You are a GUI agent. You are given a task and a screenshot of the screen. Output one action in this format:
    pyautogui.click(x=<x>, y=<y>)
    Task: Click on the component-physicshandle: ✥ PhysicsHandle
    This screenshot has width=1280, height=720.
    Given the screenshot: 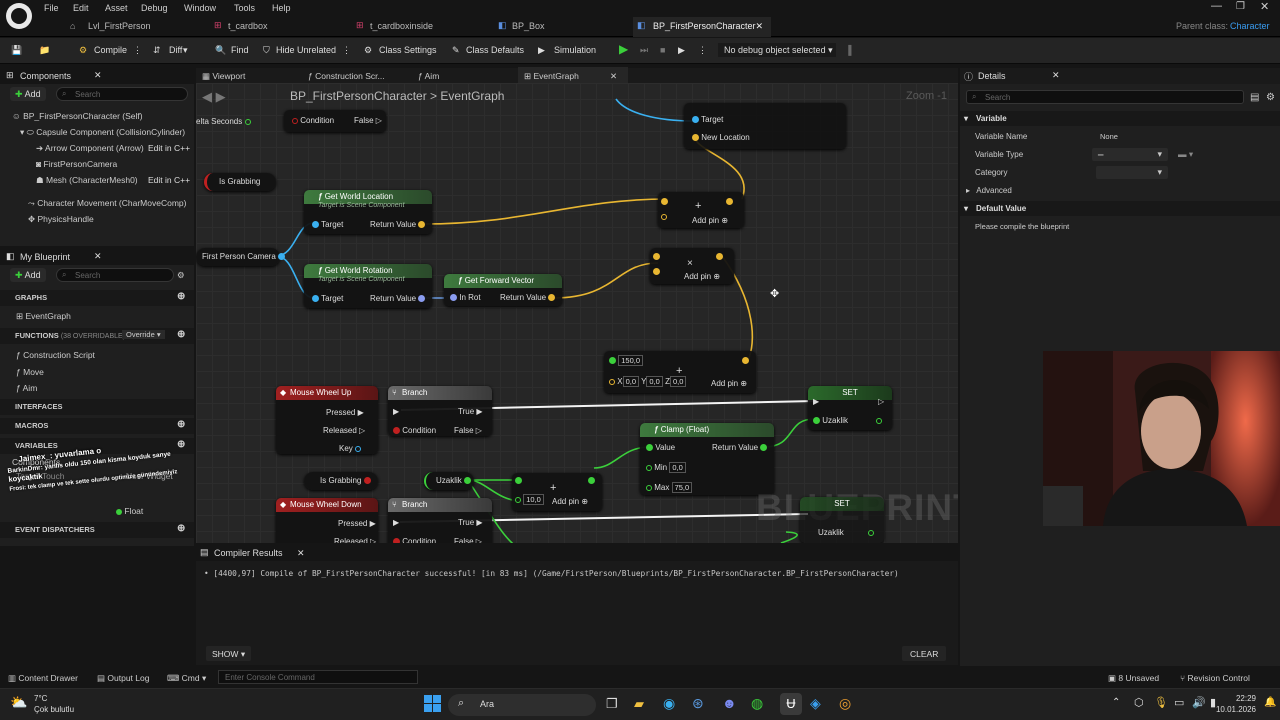 What is the action you would take?
    pyautogui.click(x=61, y=219)
    